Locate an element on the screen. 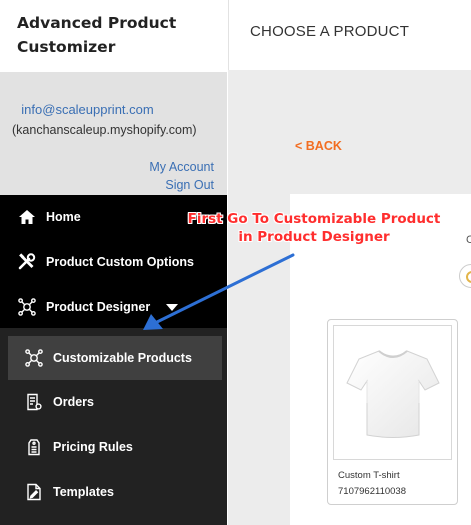 The height and width of the screenshot is (525, 471). submenu-item-label: Templates is located at coordinates (83, 492).